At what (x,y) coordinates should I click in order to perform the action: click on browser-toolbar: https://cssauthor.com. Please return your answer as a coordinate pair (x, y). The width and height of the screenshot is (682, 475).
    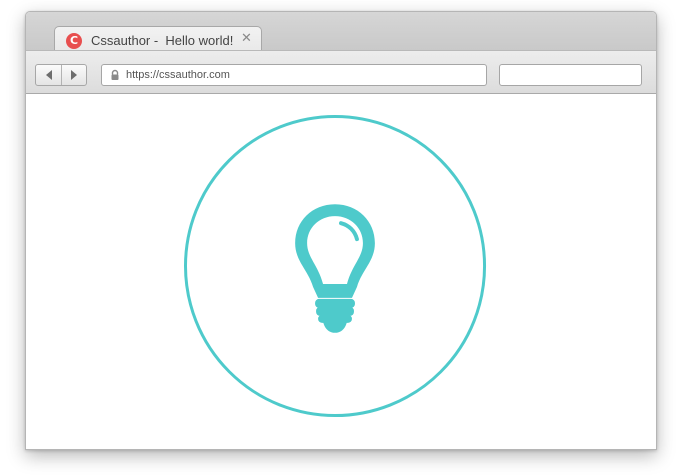
    Looking at the image, I should click on (341, 72).